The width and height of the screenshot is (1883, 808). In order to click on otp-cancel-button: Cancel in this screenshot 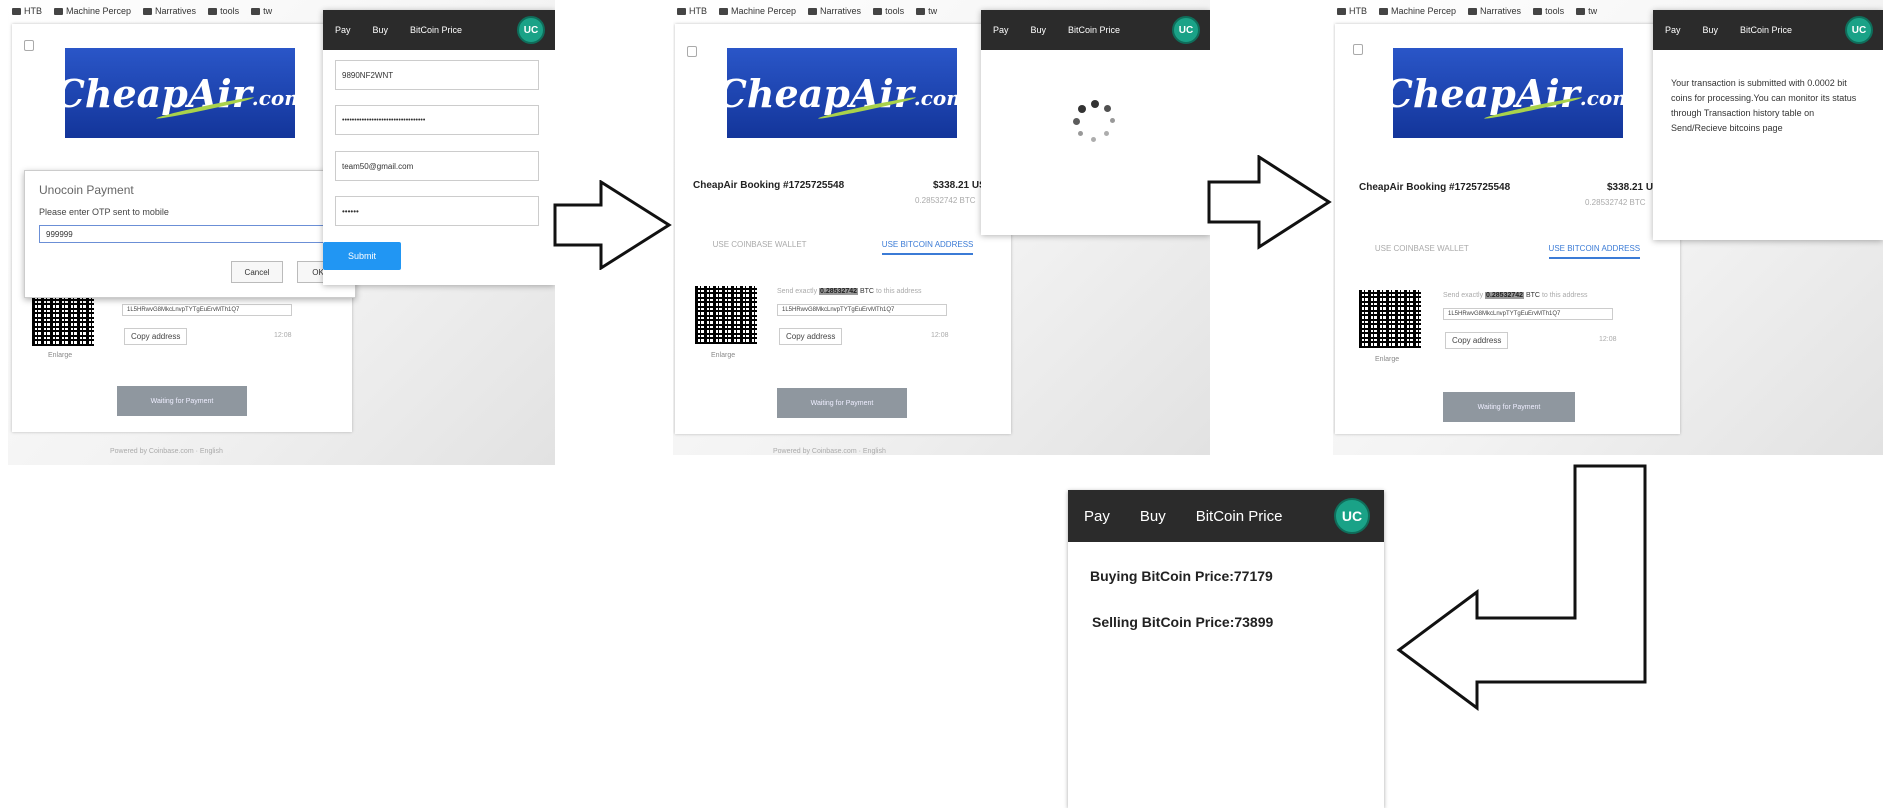, I will do `click(257, 272)`.